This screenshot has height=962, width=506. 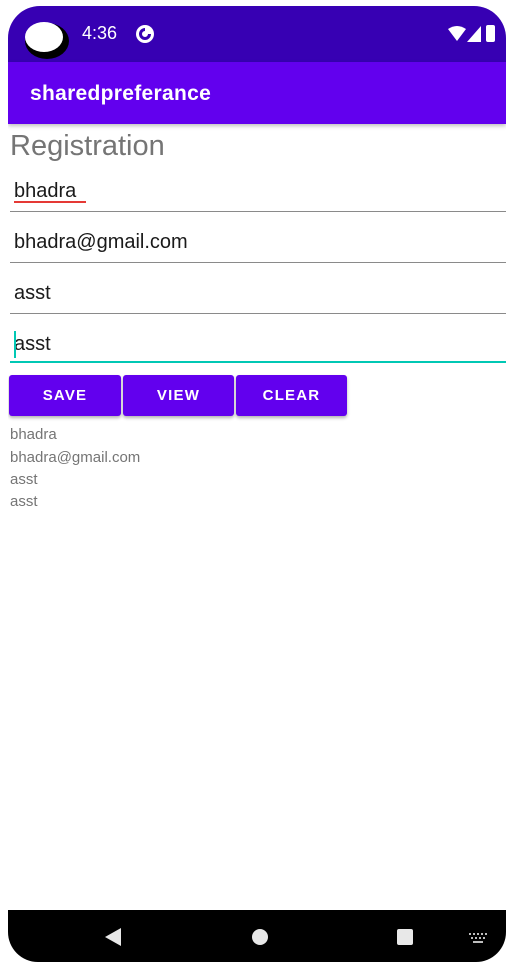 I want to click on keyboard-icon, so click(x=478, y=938).